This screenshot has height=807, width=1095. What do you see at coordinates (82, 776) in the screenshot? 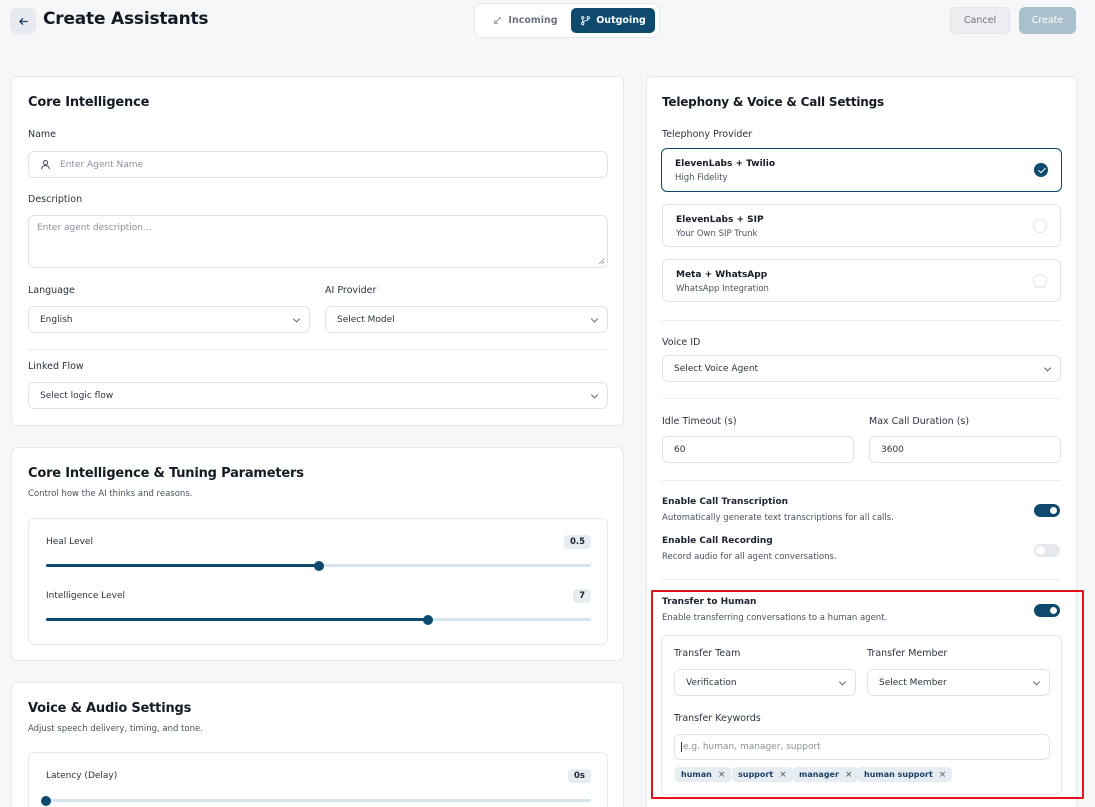
I see `latency-label: Latency (Delay)` at bounding box center [82, 776].